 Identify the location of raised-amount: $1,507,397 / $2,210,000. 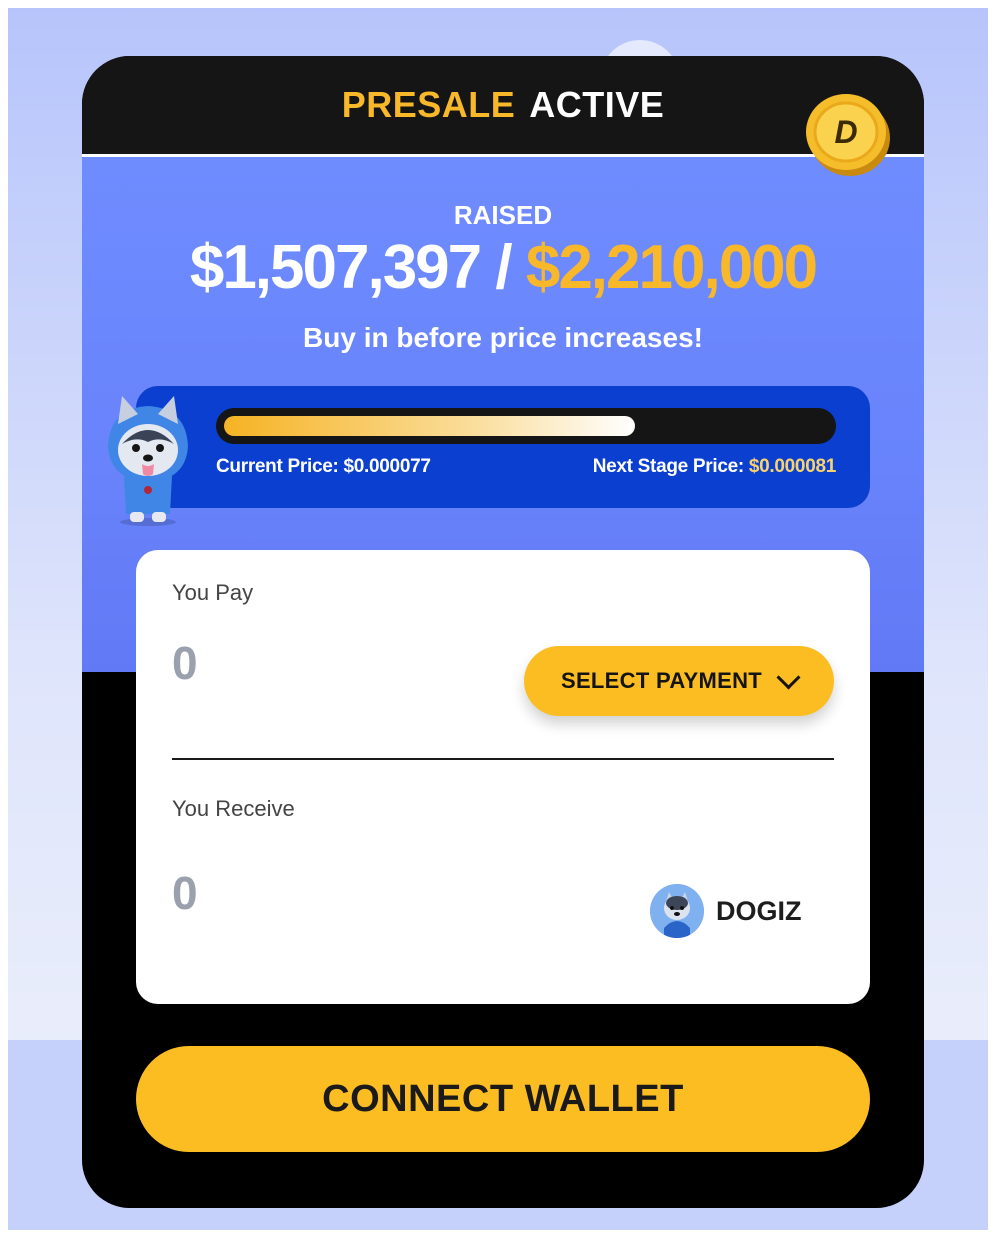
(503, 267).